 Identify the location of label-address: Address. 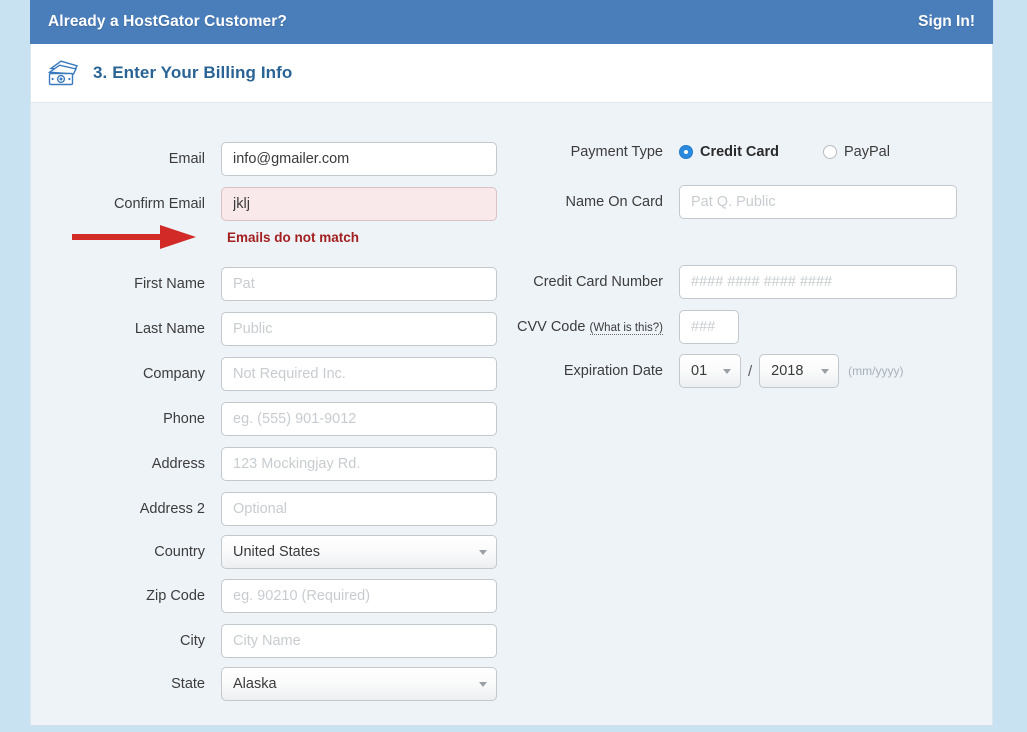
(178, 464).